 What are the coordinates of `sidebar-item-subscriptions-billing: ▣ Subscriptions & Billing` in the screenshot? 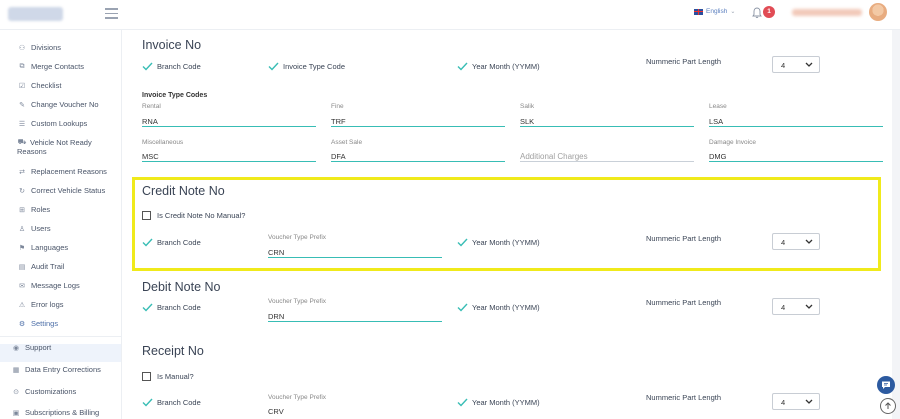 It's located at (56, 412).